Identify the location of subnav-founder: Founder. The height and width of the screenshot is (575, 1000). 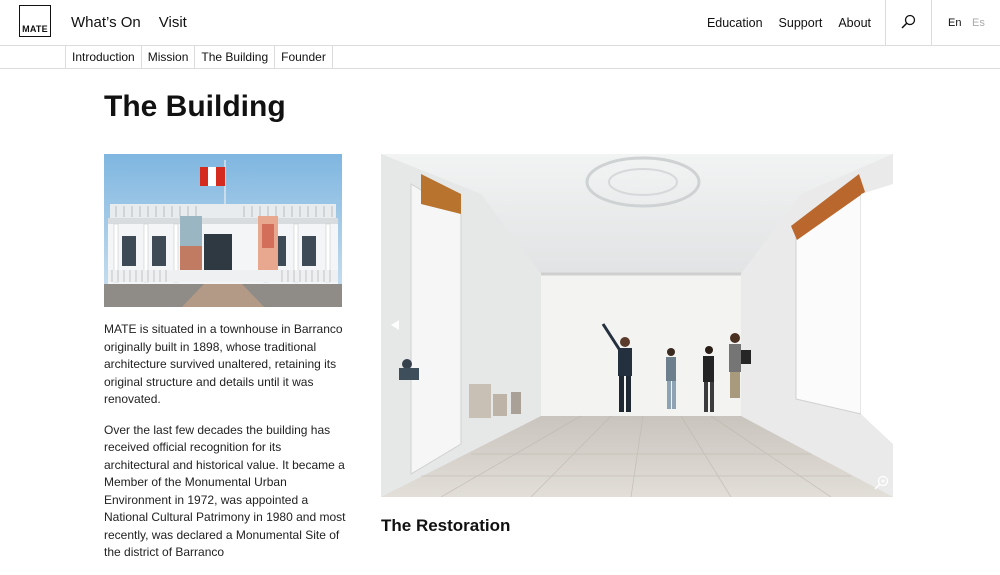
(304, 57).